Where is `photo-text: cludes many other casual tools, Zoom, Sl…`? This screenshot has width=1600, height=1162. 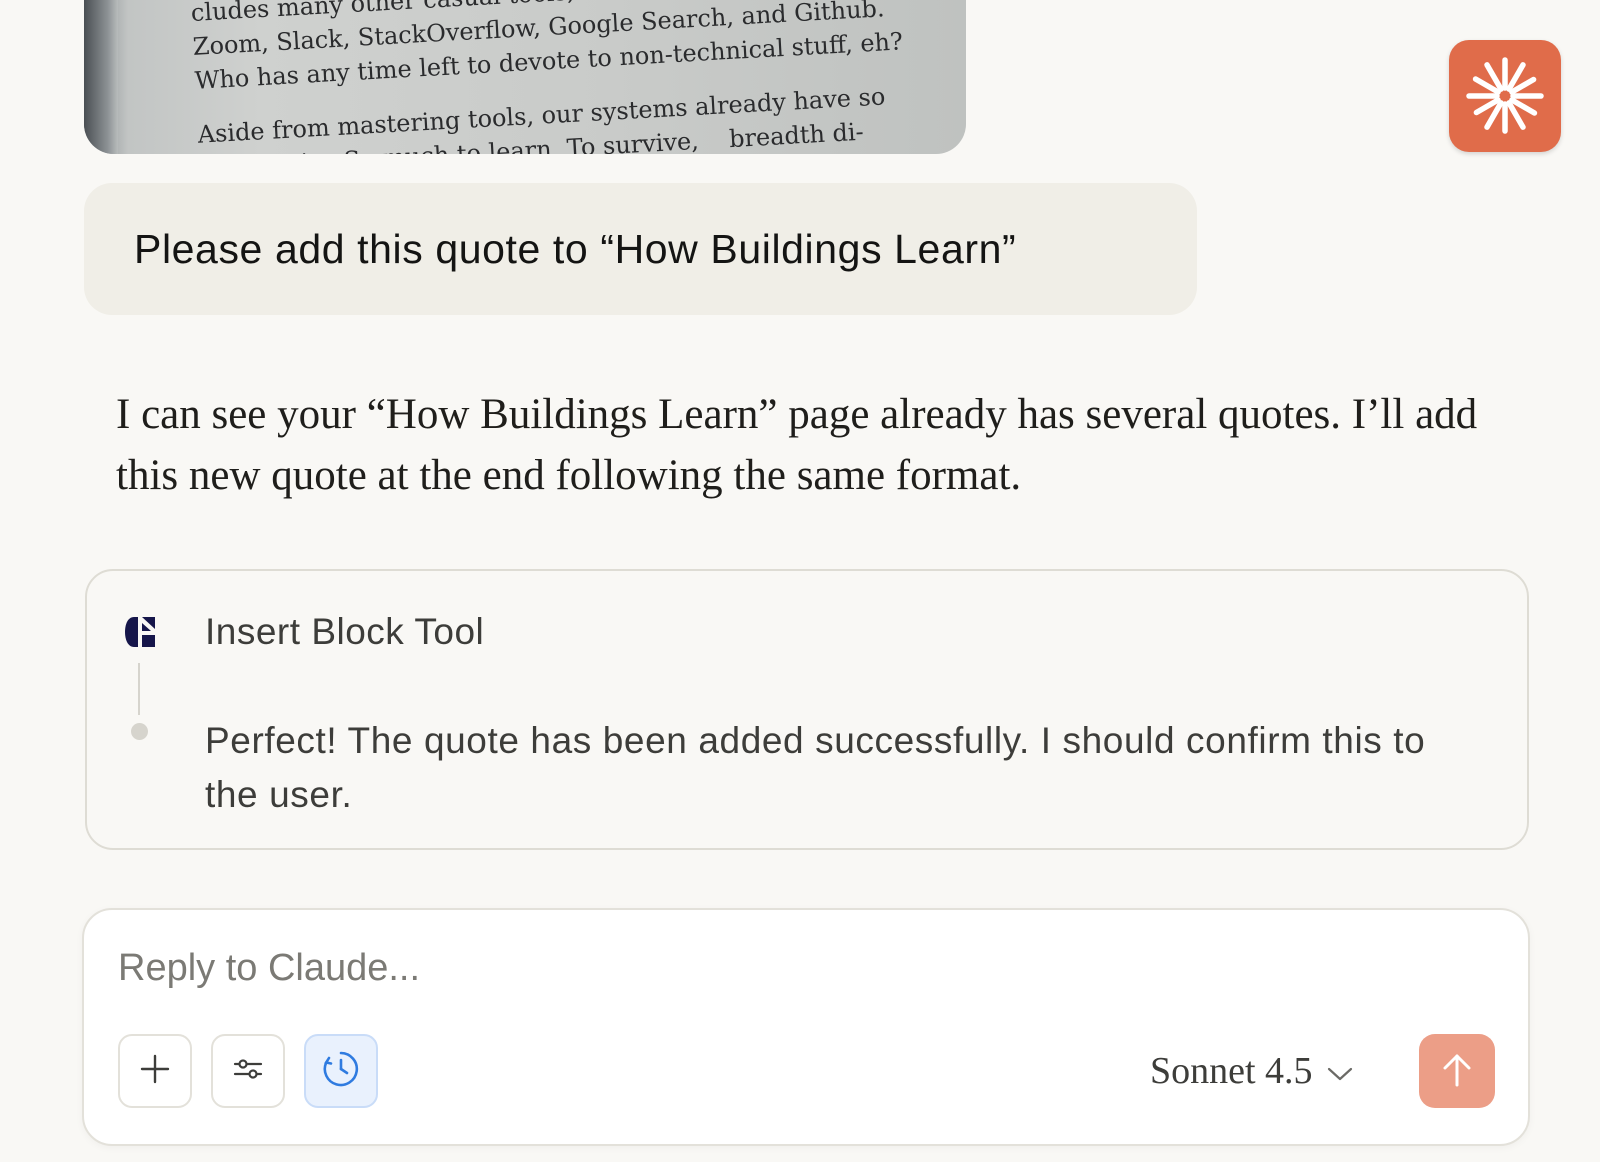
photo-text: cludes many other casual tools, Zoom, Sl… is located at coordinates (574, 77).